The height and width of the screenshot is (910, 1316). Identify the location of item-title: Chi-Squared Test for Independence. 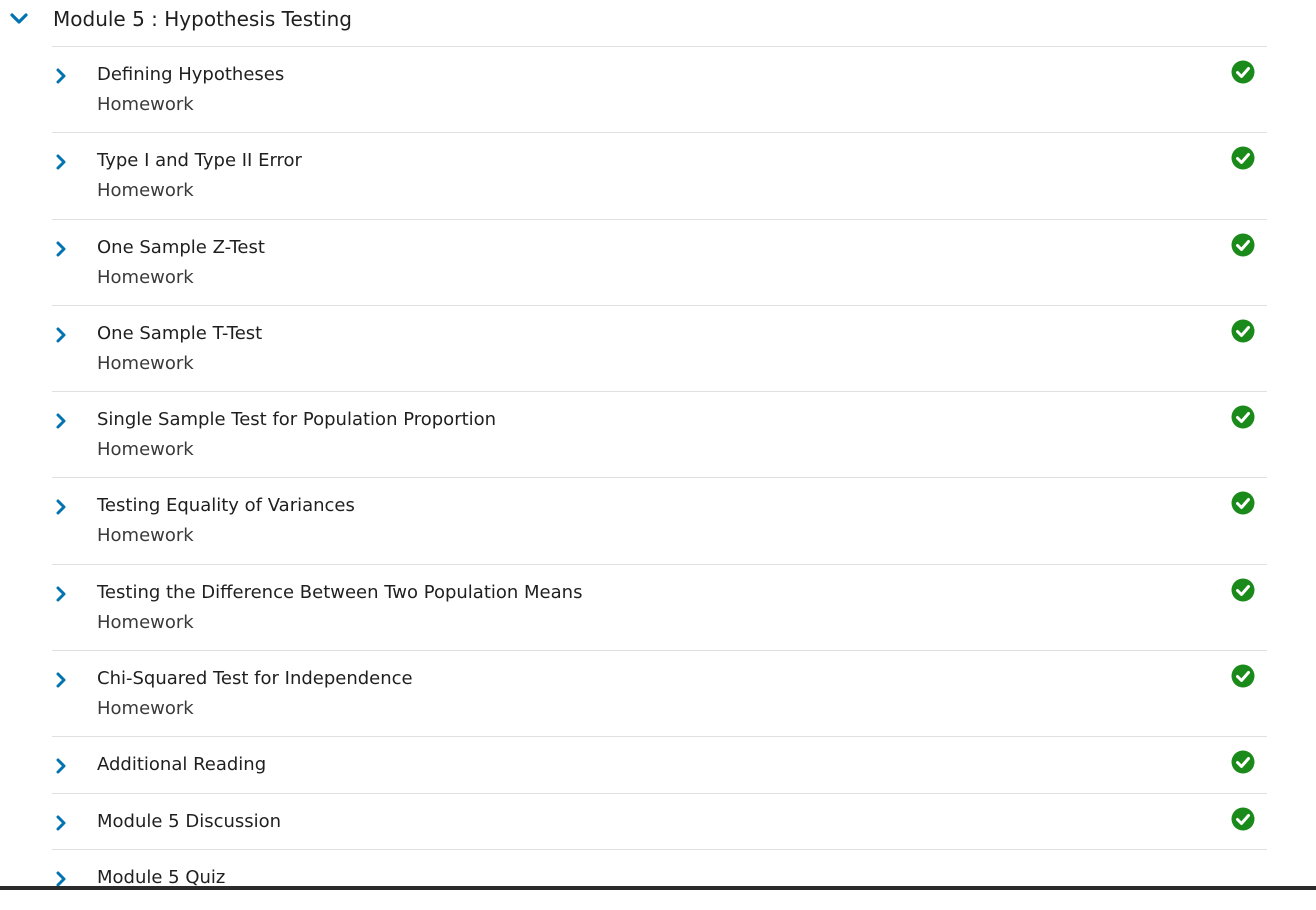
(255, 679).